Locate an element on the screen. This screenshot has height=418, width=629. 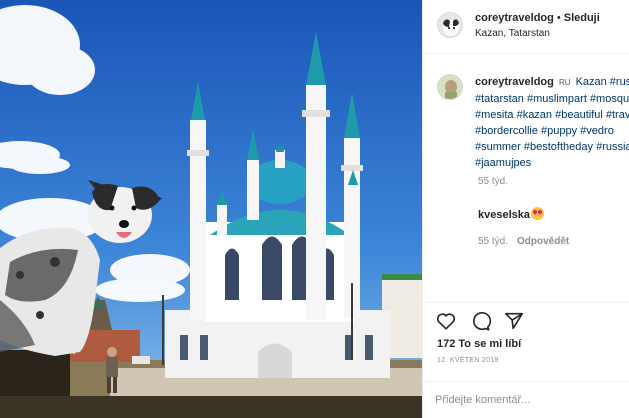
comment-input is located at coordinates (527, 400).